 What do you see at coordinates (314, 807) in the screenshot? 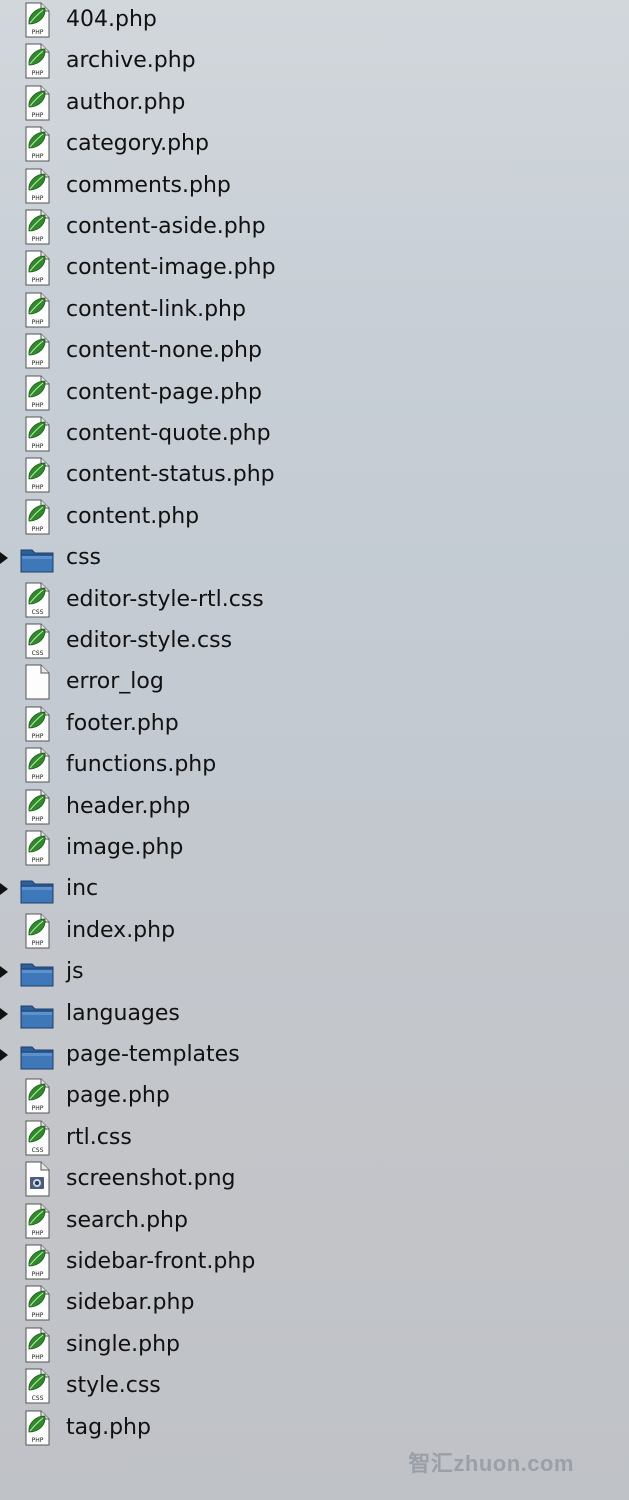
I see `file-row: PHP header.php` at bounding box center [314, 807].